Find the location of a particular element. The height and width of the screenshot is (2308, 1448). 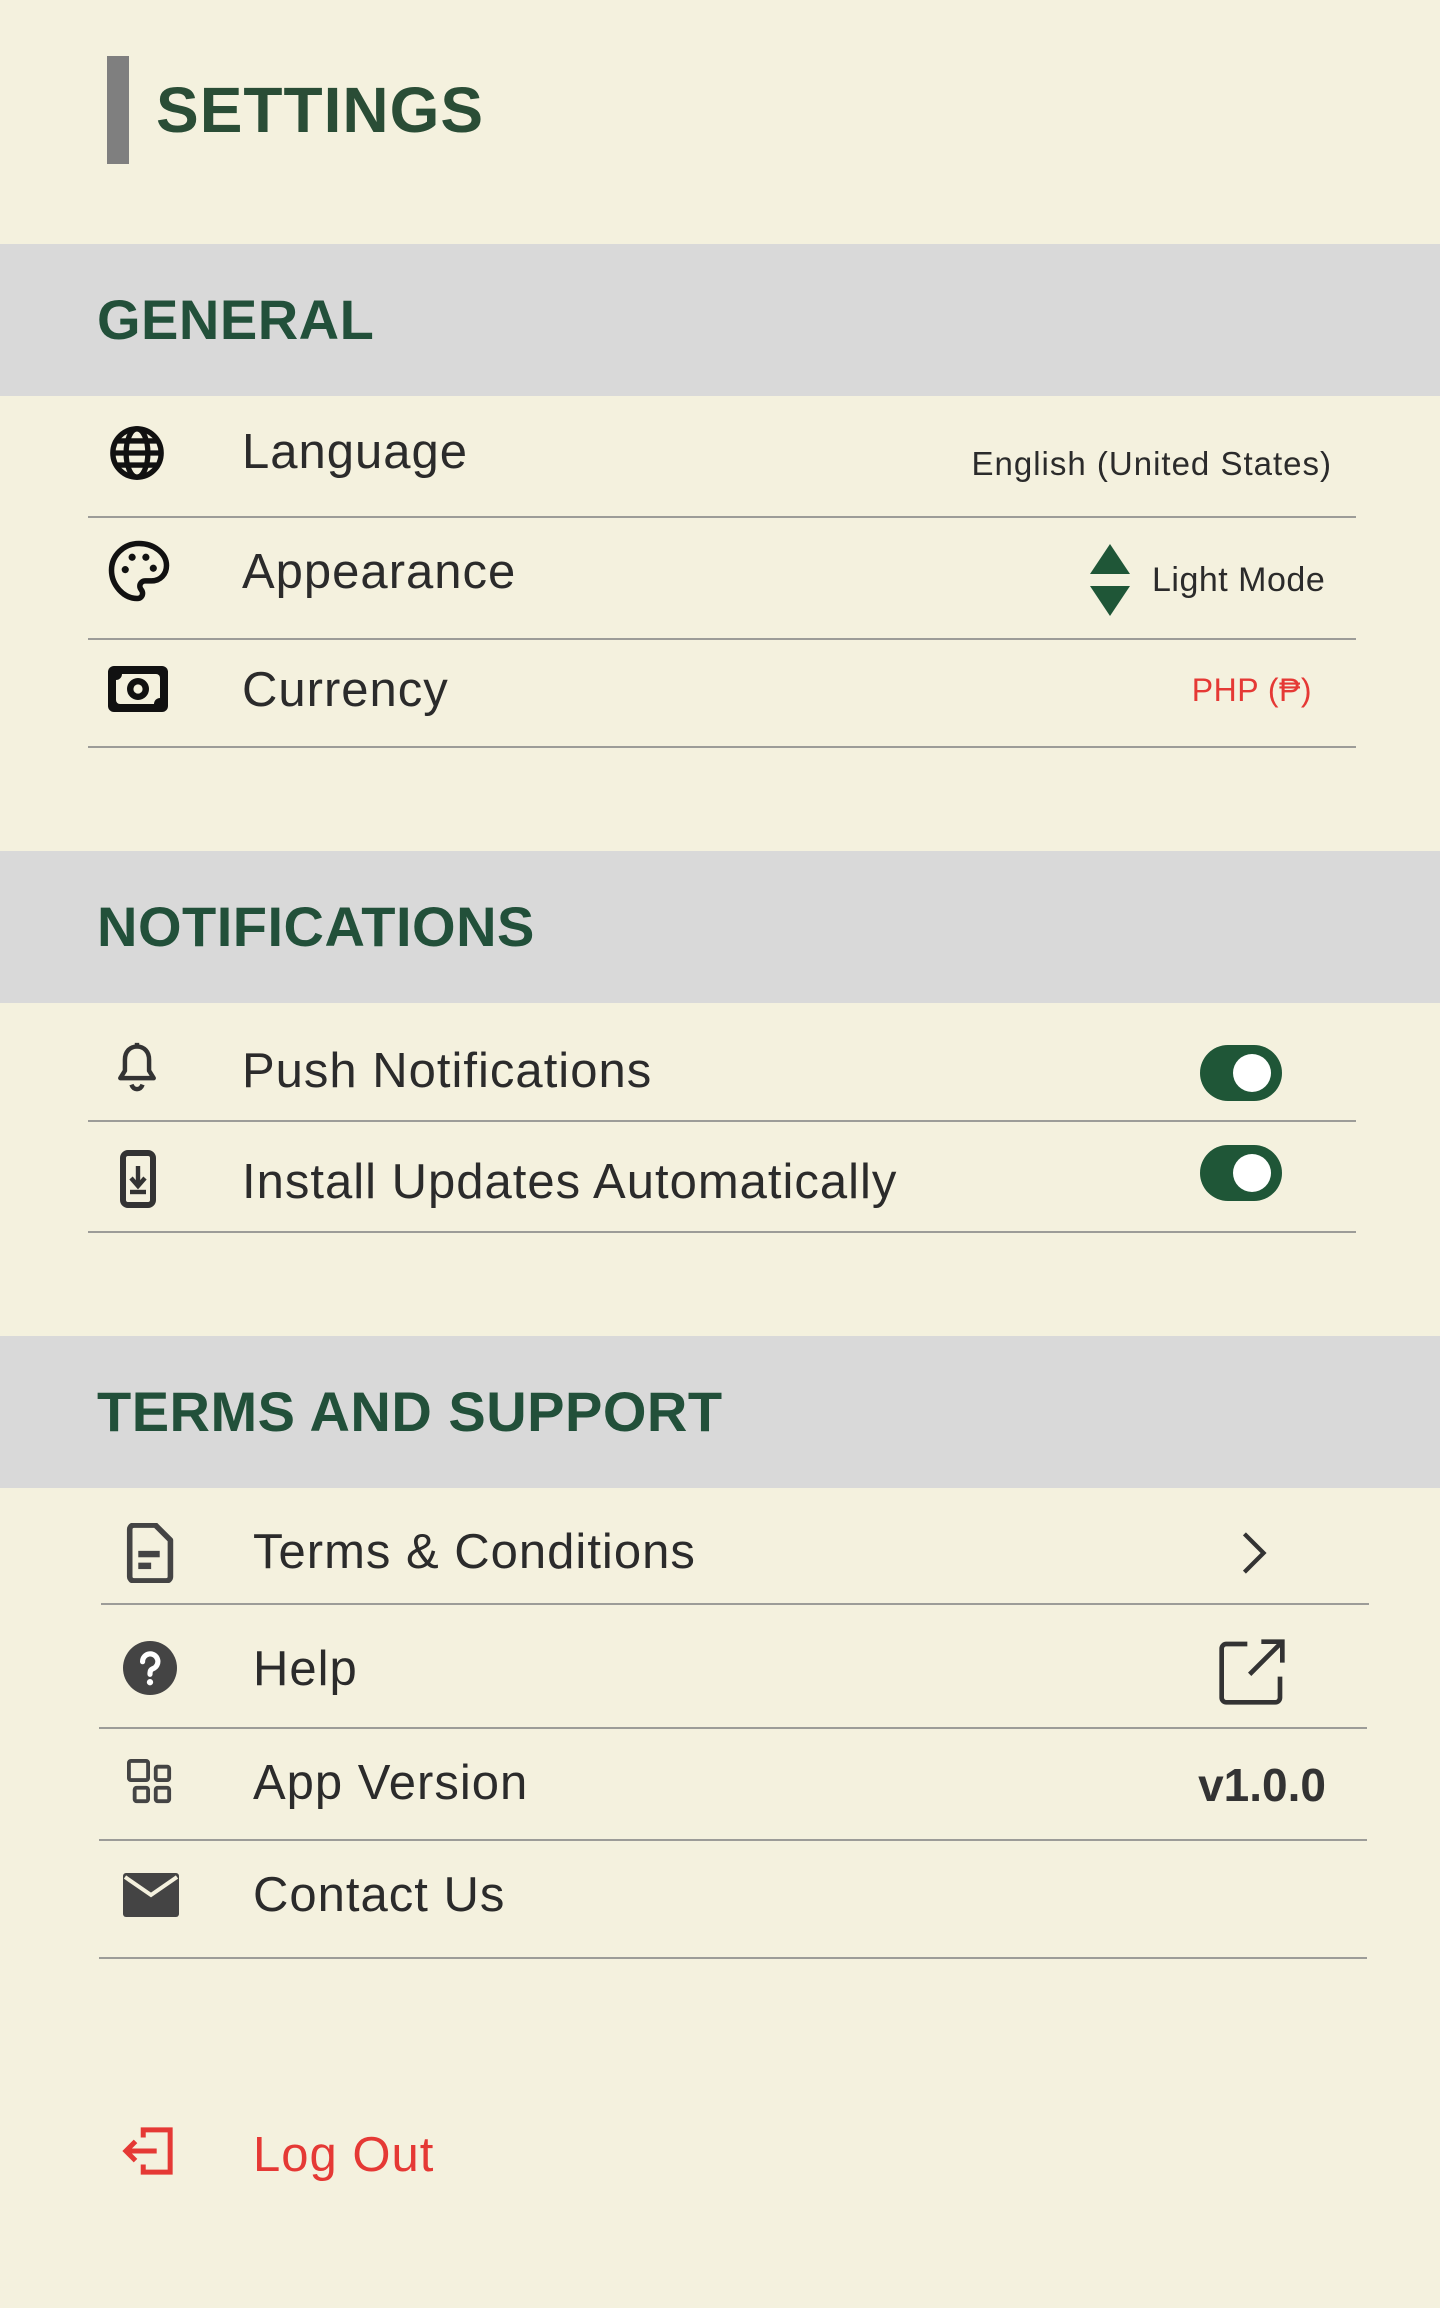

appearance-value: Light Mode is located at coordinates (1238, 580).